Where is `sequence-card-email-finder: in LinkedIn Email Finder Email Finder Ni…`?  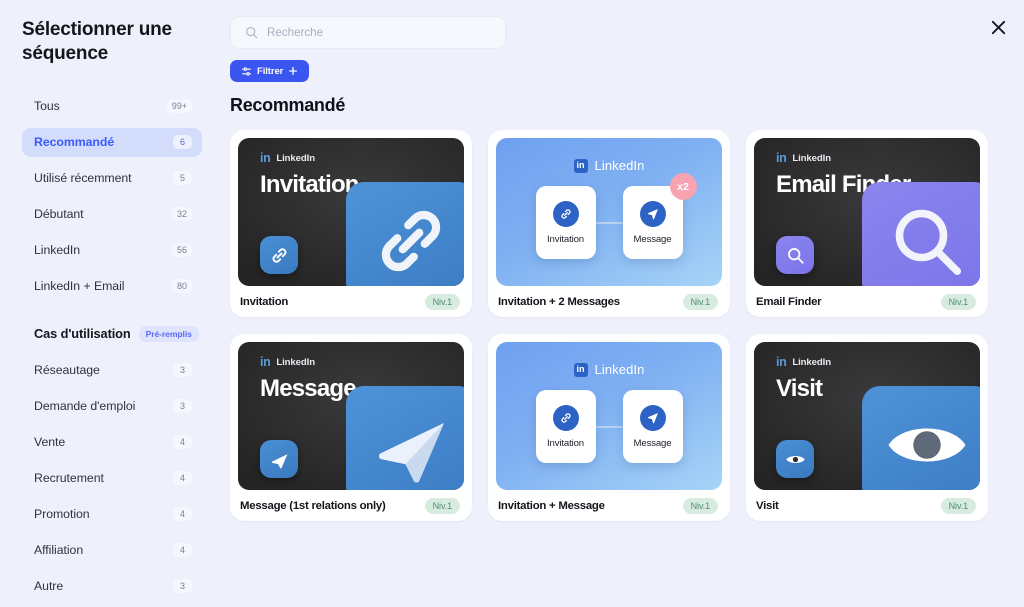 sequence-card-email-finder: in LinkedIn Email Finder Email Finder Ni… is located at coordinates (867, 223).